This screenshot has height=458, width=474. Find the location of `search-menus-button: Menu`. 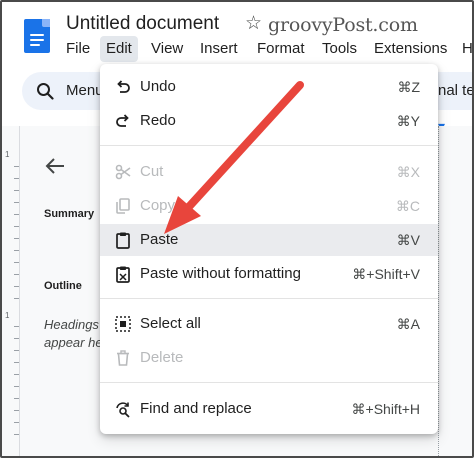

search-menus-button: Menu is located at coordinates (63, 91).